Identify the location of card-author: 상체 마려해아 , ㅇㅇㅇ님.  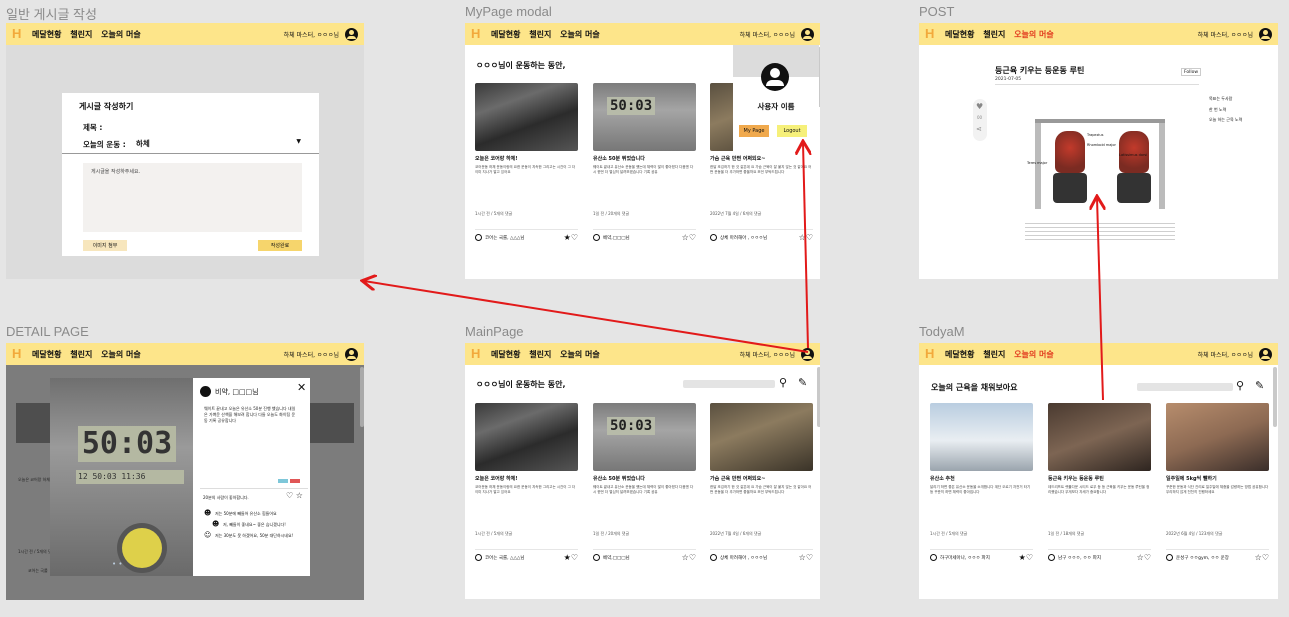
(744, 558).